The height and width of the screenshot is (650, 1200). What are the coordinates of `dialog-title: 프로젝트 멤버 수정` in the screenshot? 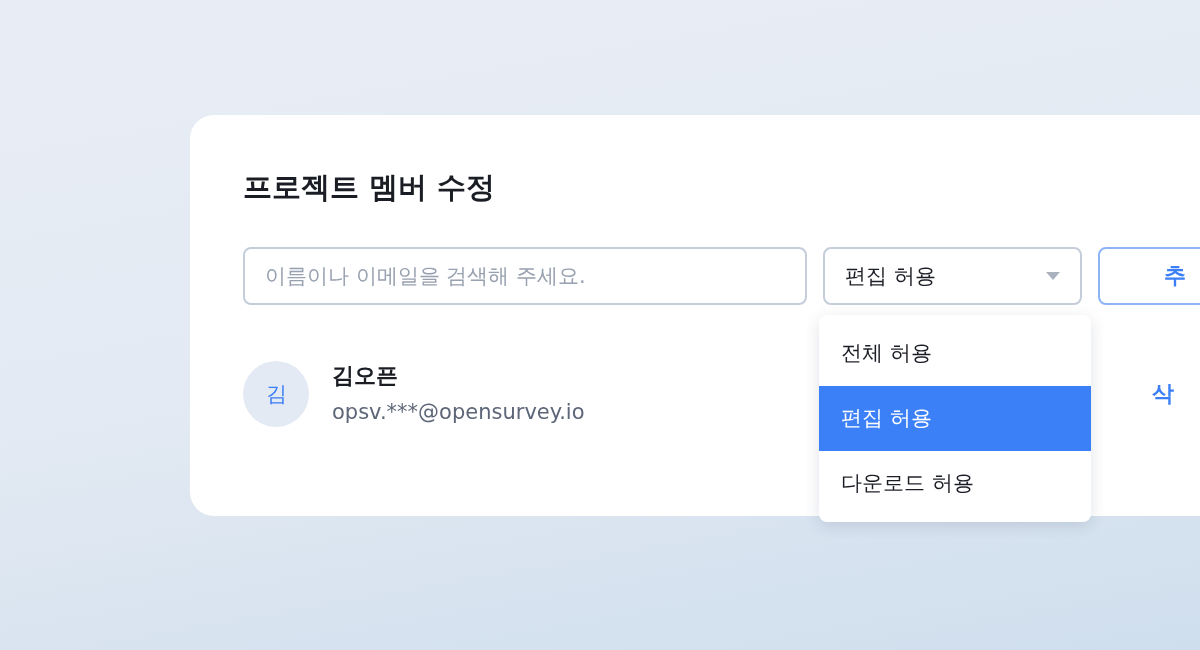 It's located at (370, 187).